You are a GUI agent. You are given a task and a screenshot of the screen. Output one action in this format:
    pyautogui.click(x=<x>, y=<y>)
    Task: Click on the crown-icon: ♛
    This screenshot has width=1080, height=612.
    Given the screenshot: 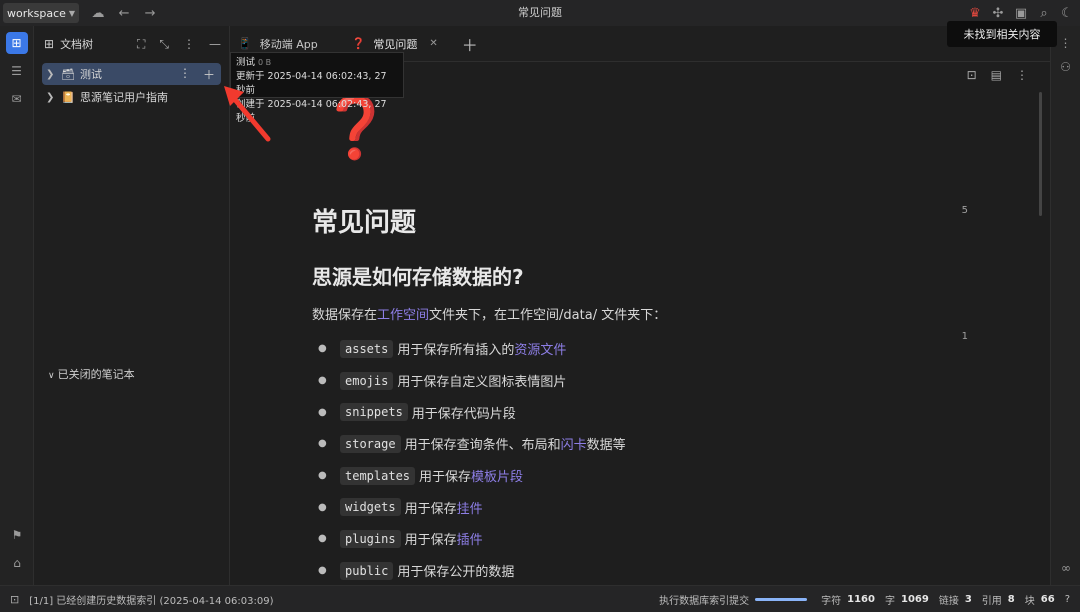 What is the action you would take?
    pyautogui.click(x=975, y=13)
    